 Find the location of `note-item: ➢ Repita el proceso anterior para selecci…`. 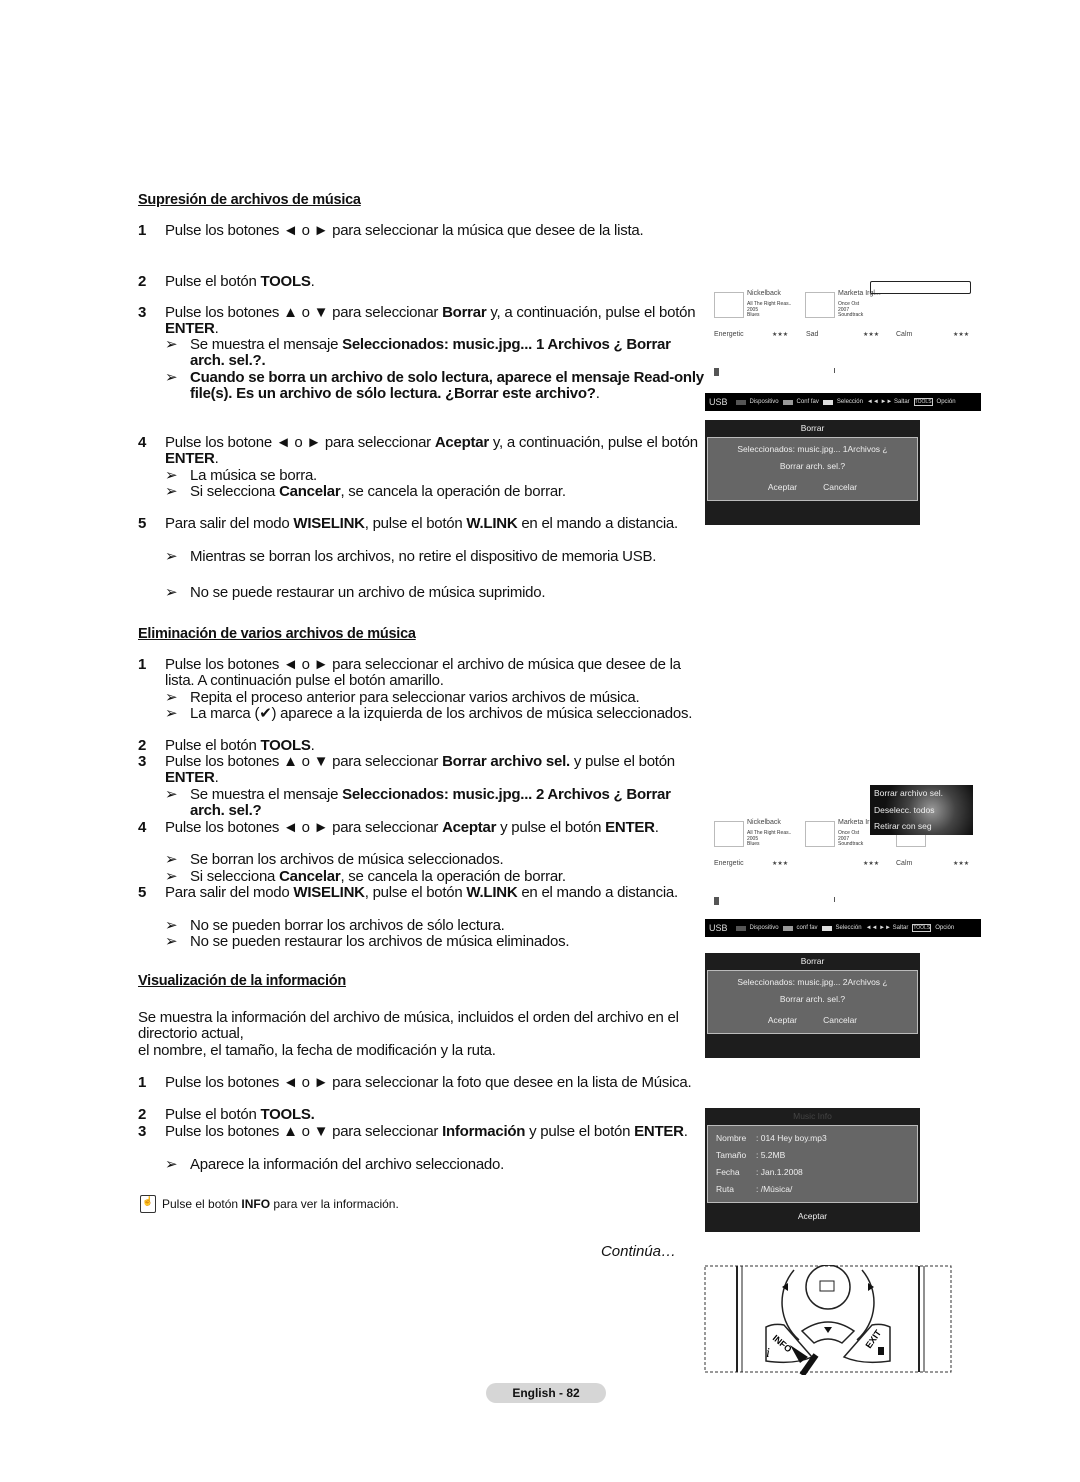

note-item: ➢ Repita el proceso anterior para selecci… is located at coordinates (436, 697).